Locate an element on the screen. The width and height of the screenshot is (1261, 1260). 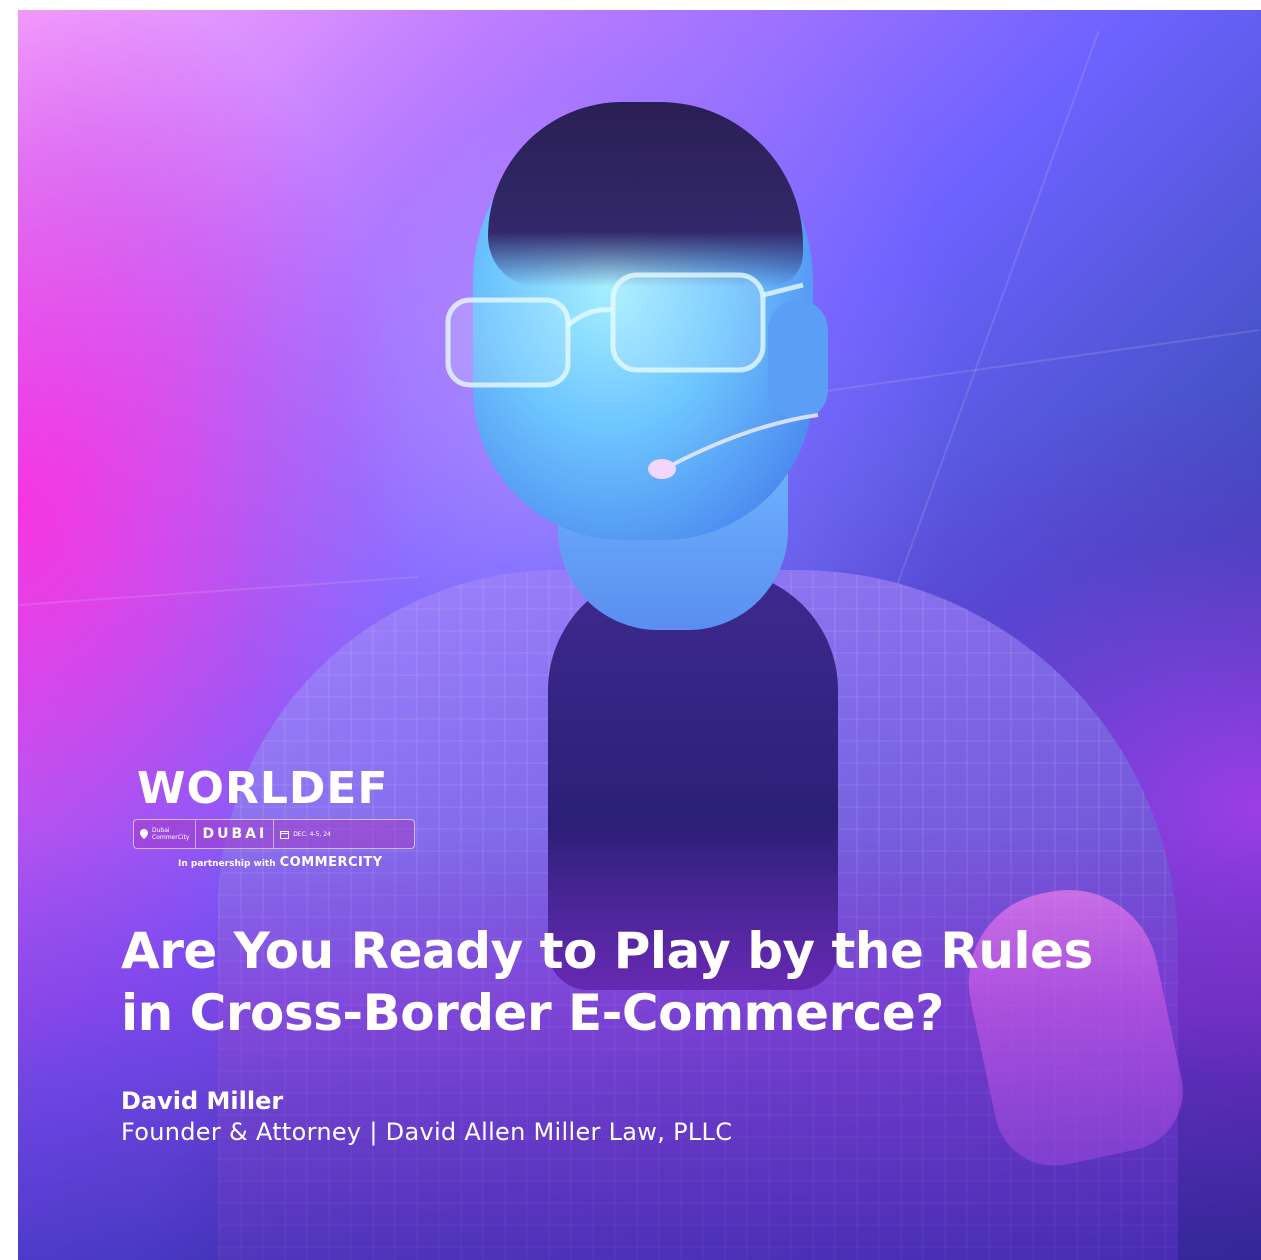
location-pin-icon is located at coordinates (144, 834).